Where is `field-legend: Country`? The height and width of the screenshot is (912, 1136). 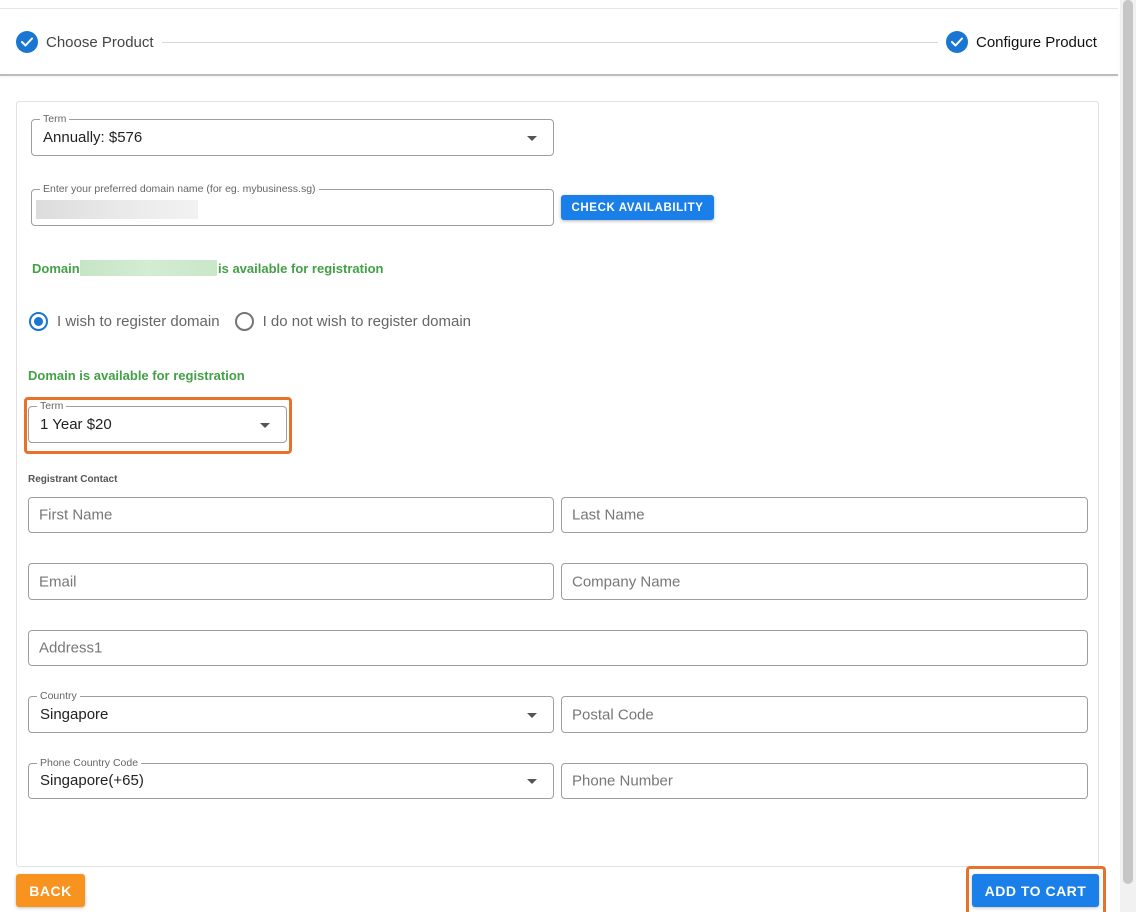
field-legend: Country is located at coordinates (58, 696).